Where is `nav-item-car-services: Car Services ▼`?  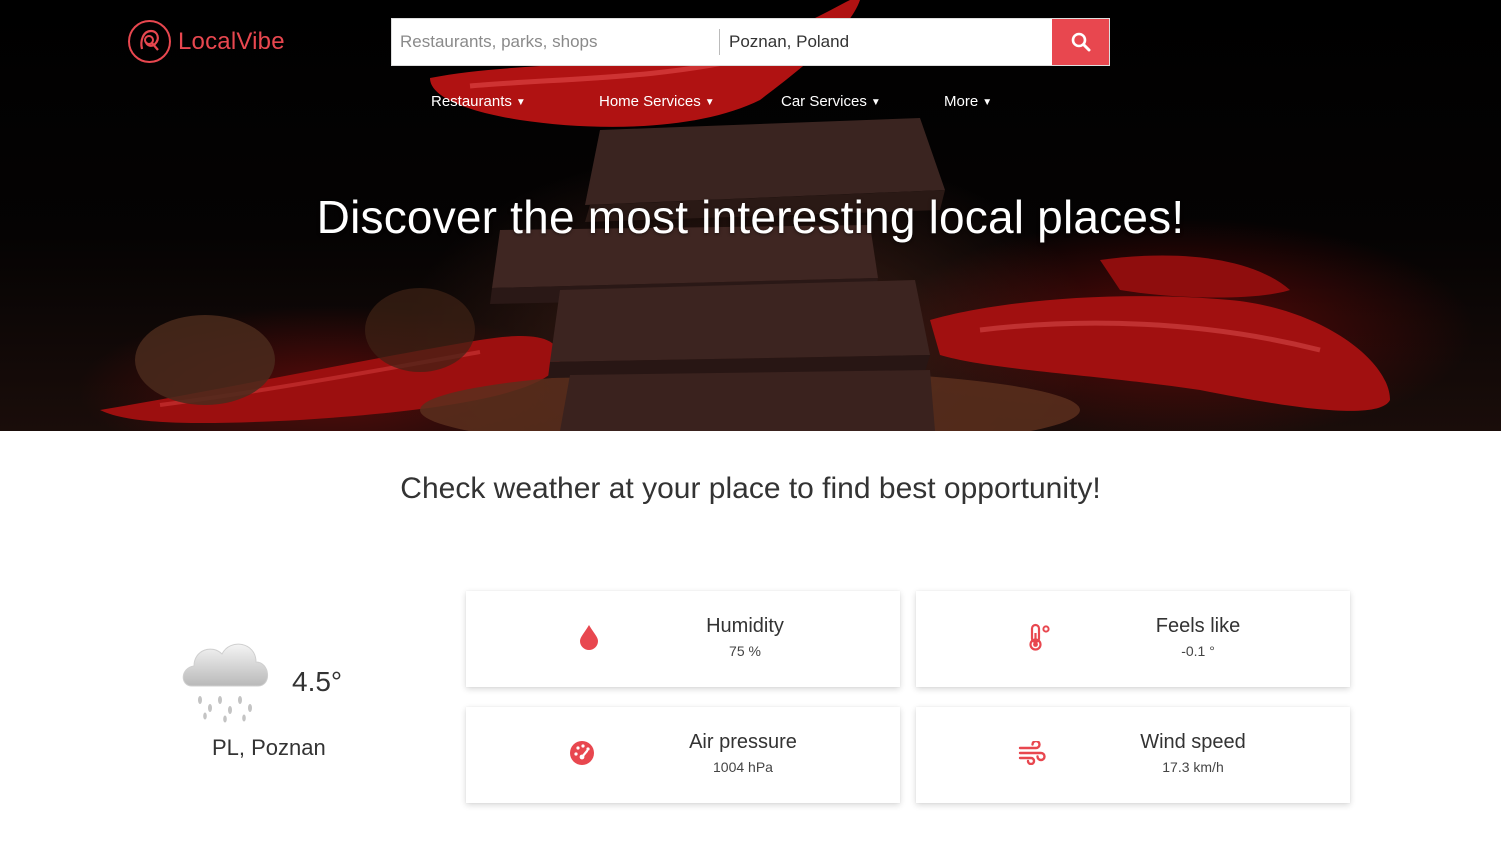 nav-item-car-services: Car Services ▼ is located at coordinates (831, 101).